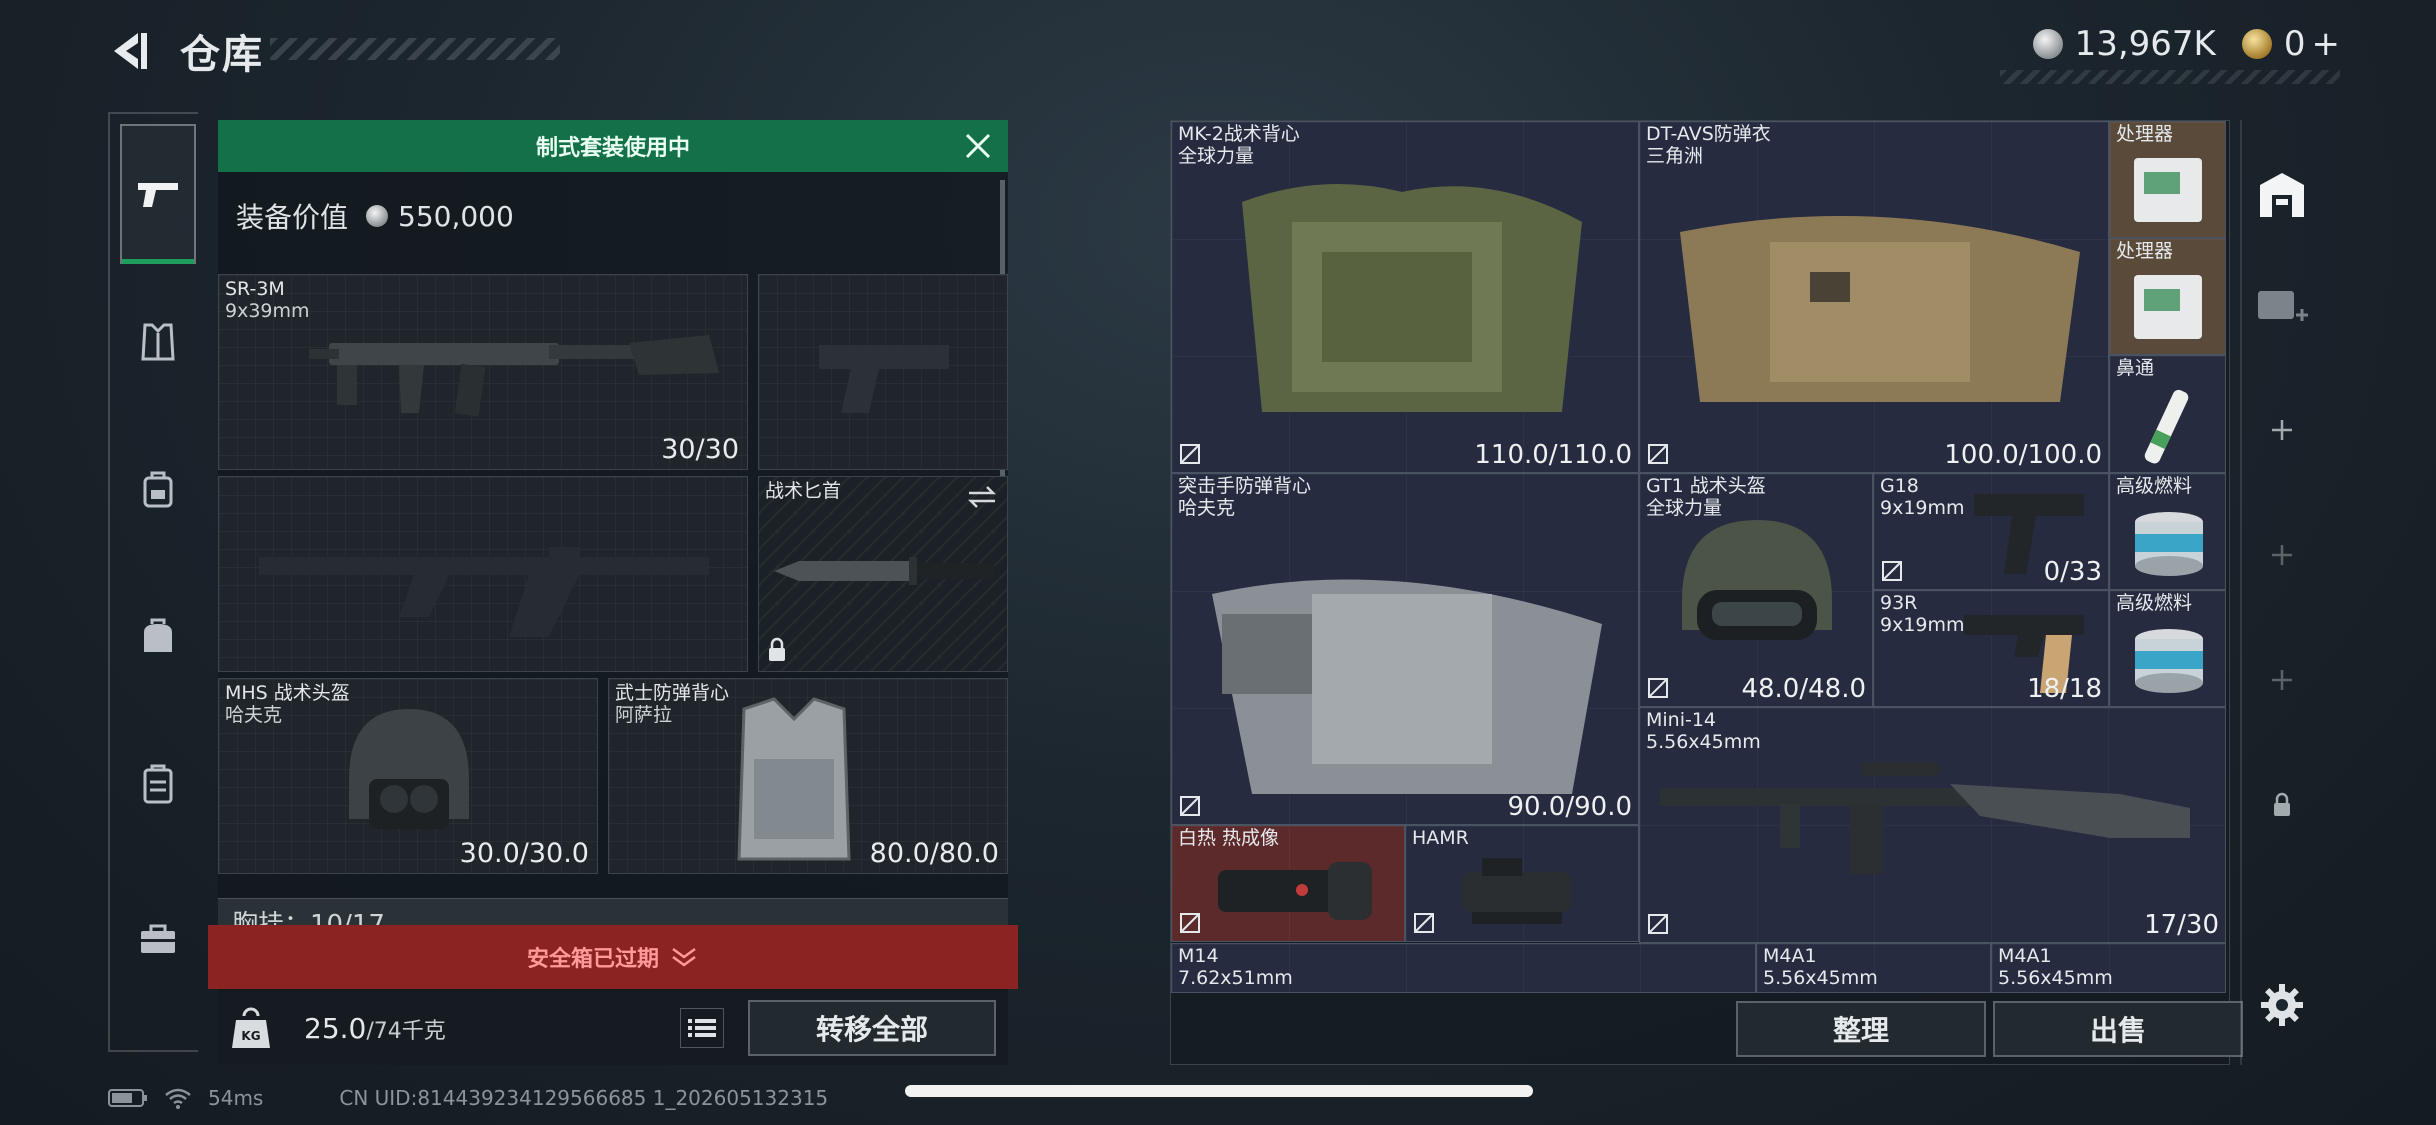 This screenshot has width=2436, height=1125. I want to click on rail-weapons-tab, so click(158, 194).